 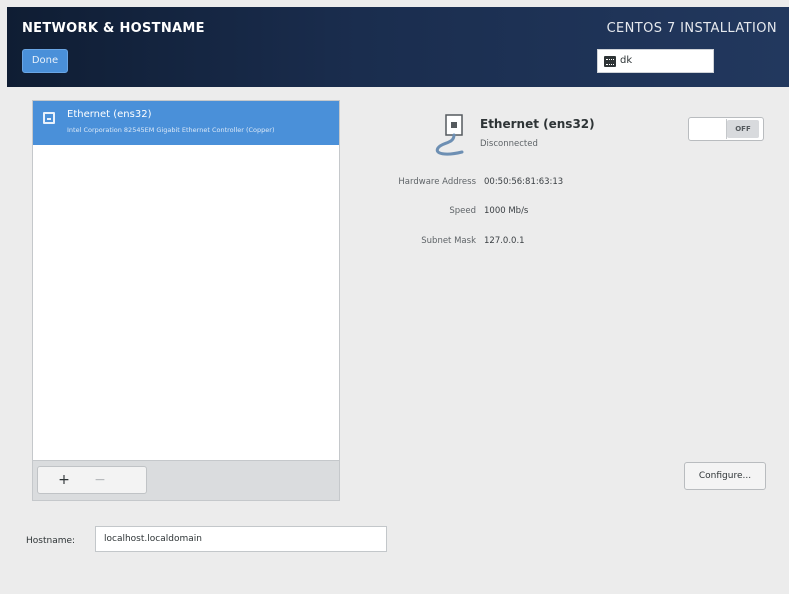 What do you see at coordinates (109, 114) in the screenshot?
I see `device-name: Ethernet (ens32)` at bounding box center [109, 114].